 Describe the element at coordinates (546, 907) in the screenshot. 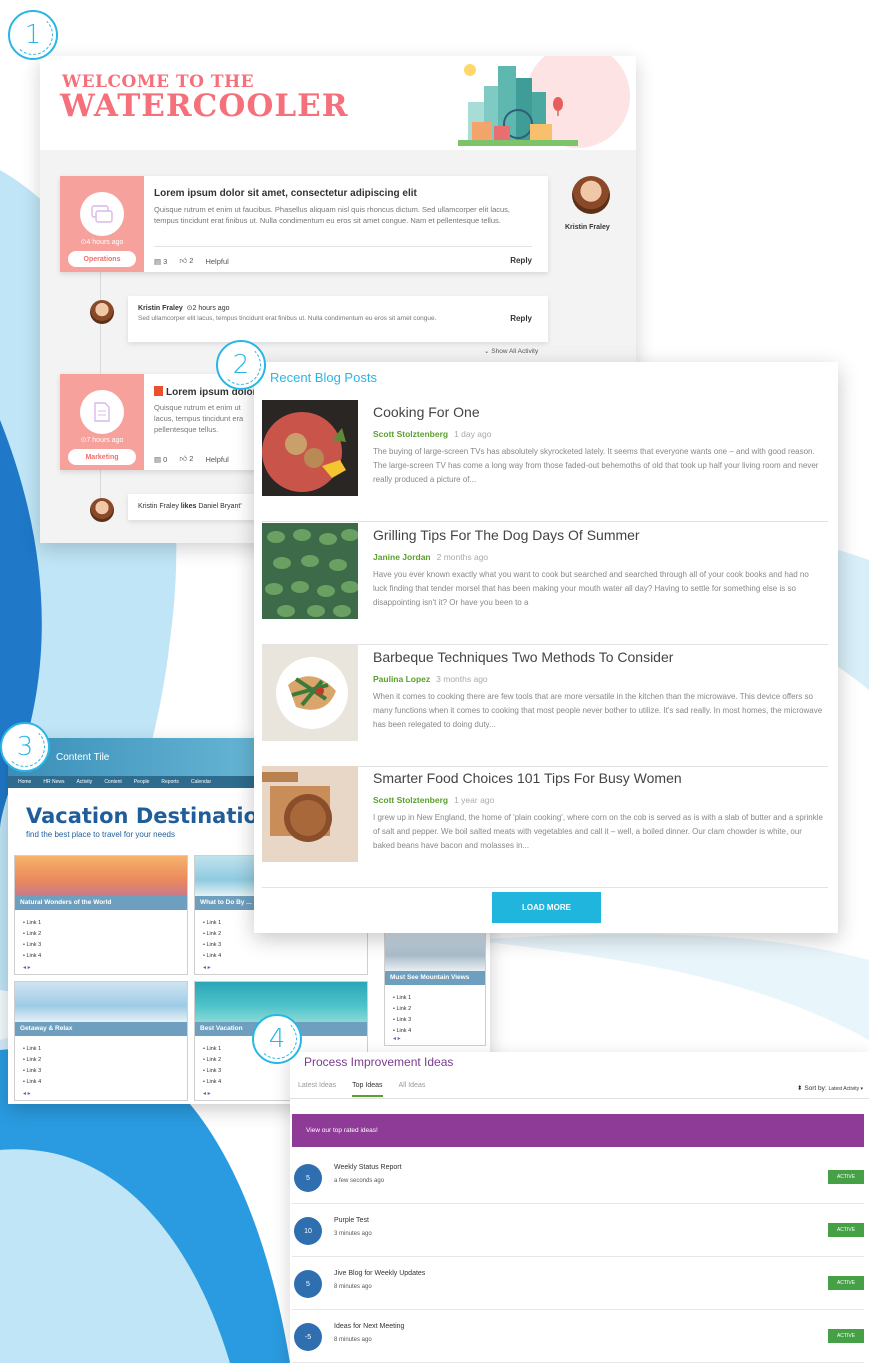

I see `load-more-button: LOAD MORE` at that location.